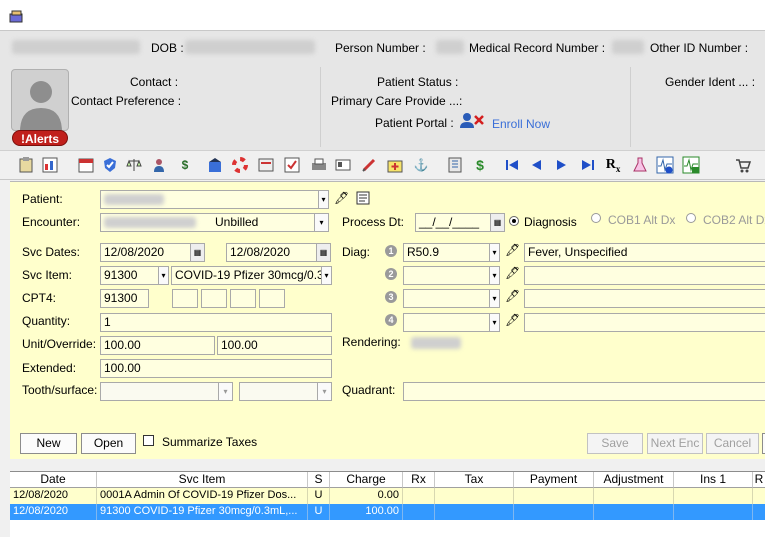 This screenshot has height=537, width=765. What do you see at coordinates (512, 250) in the screenshot?
I see `diag-1-lookup-icon: 🖋` at bounding box center [512, 250].